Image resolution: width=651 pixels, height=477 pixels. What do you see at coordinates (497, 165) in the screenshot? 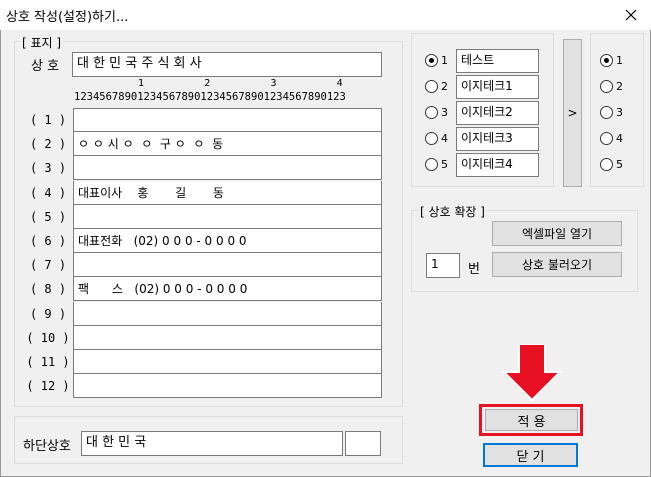
I see `preset-name-field-5: 이지테크4` at bounding box center [497, 165].